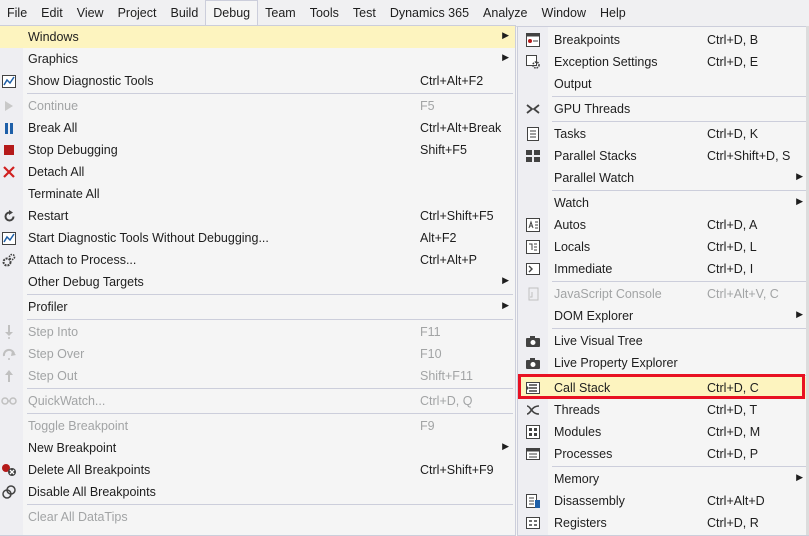  I want to click on menu-item-profiler: Profiler ▶, so click(257, 307).